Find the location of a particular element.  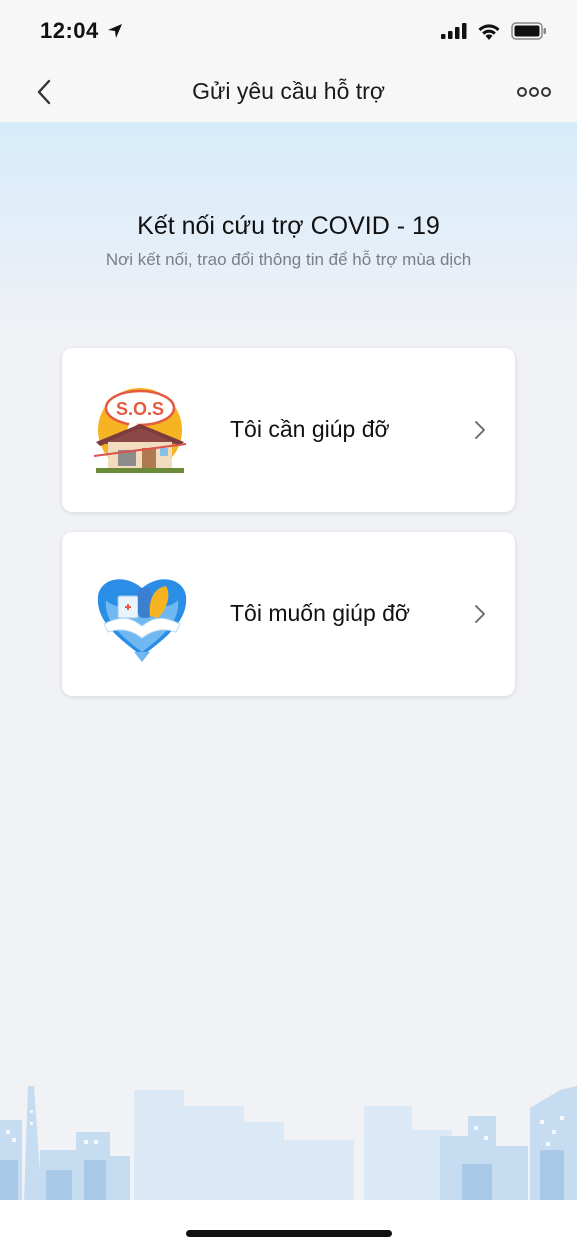

nav-header: Gửi yêu cầu hỗ trợ is located at coordinates (288, 92).